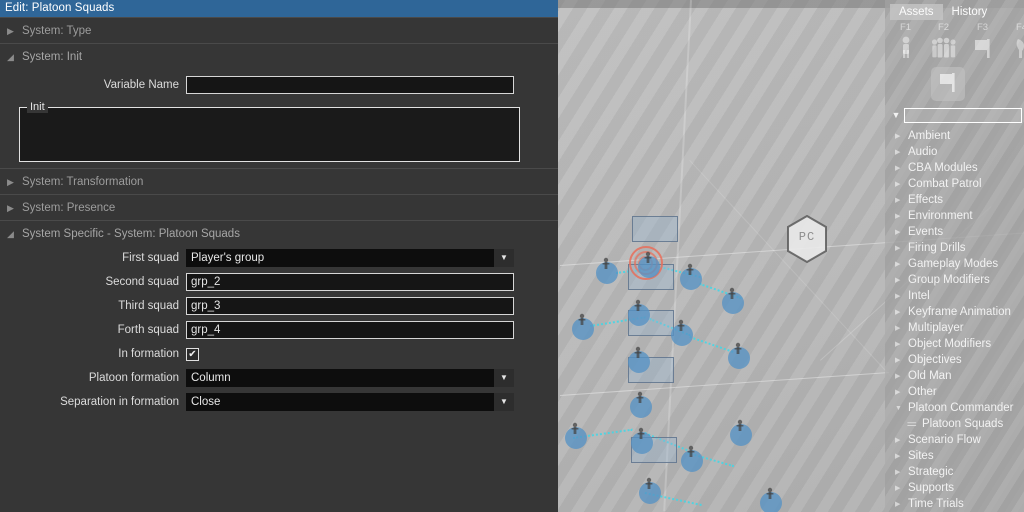 The width and height of the screenshot is (1024, 512). I want to click on tree-item-strategic: ▶ Strategic, so click(954, 472).